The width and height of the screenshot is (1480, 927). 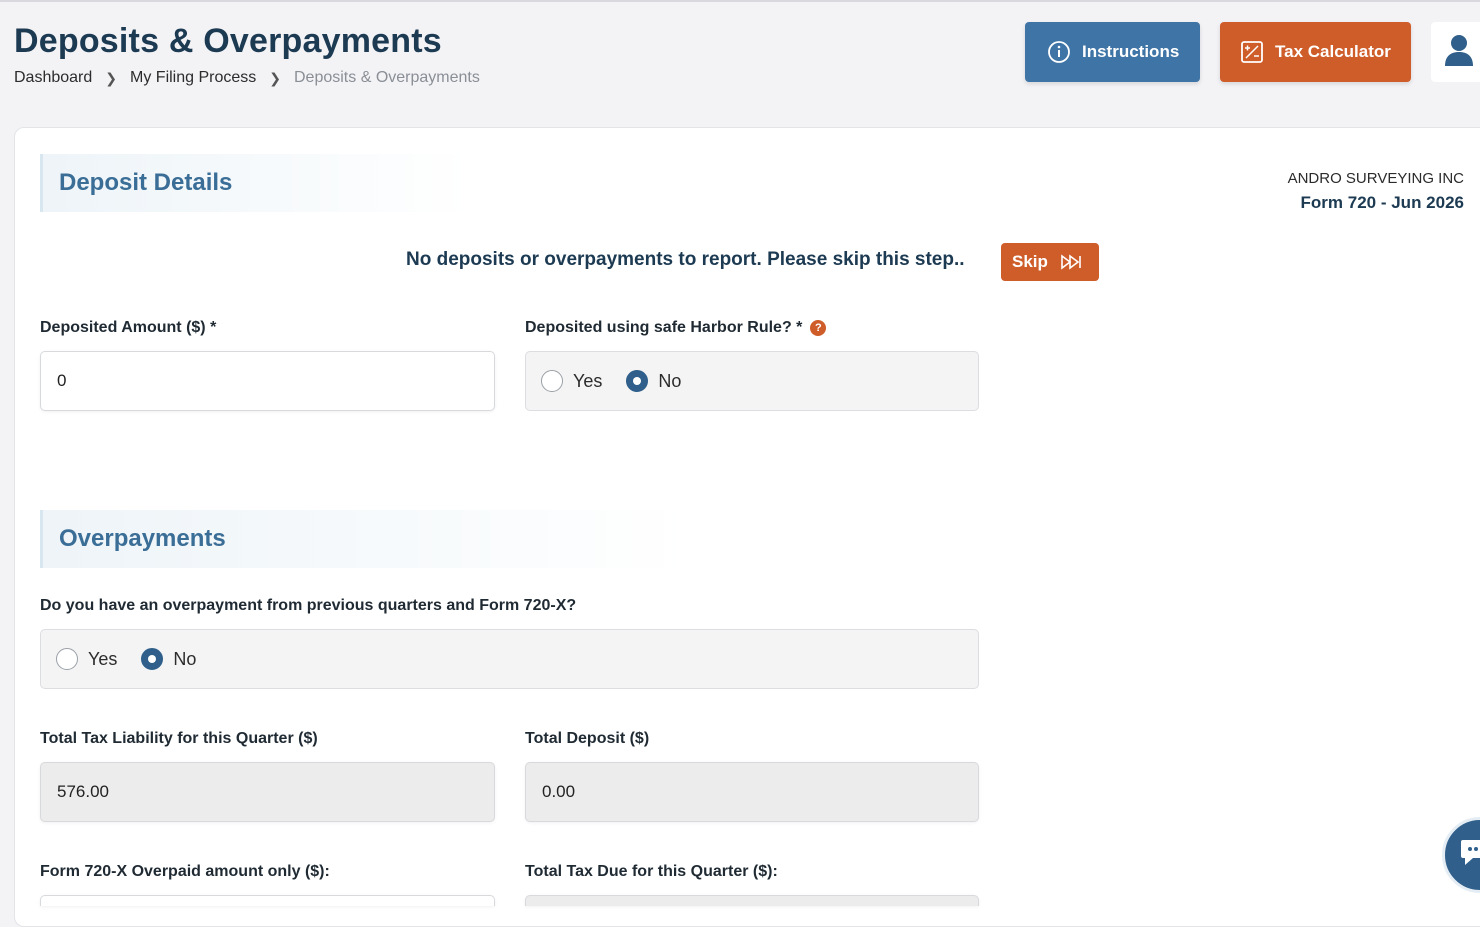 I want to click on safe-harbor-text: Deposited using safe Harbor Rule? *, so click(x=664, y=327).